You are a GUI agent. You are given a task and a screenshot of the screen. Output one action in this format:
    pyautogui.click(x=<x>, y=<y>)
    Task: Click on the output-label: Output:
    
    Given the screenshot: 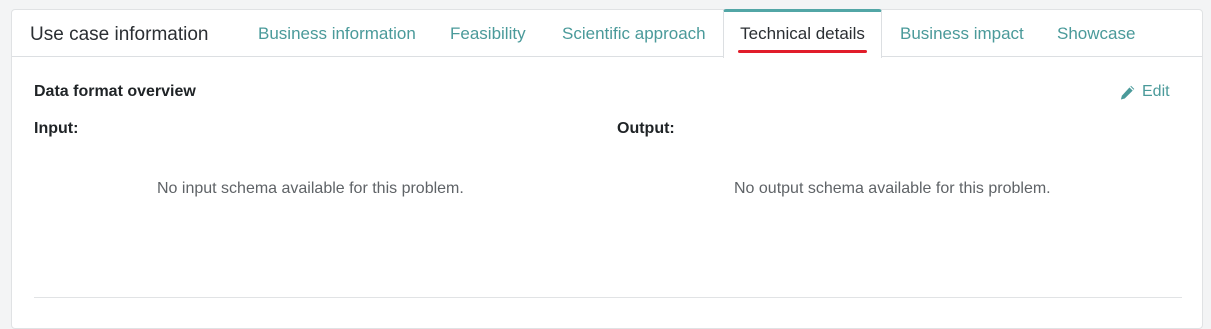 What is the action you would take?
    pyautogui.click(x=646, y=128)
    